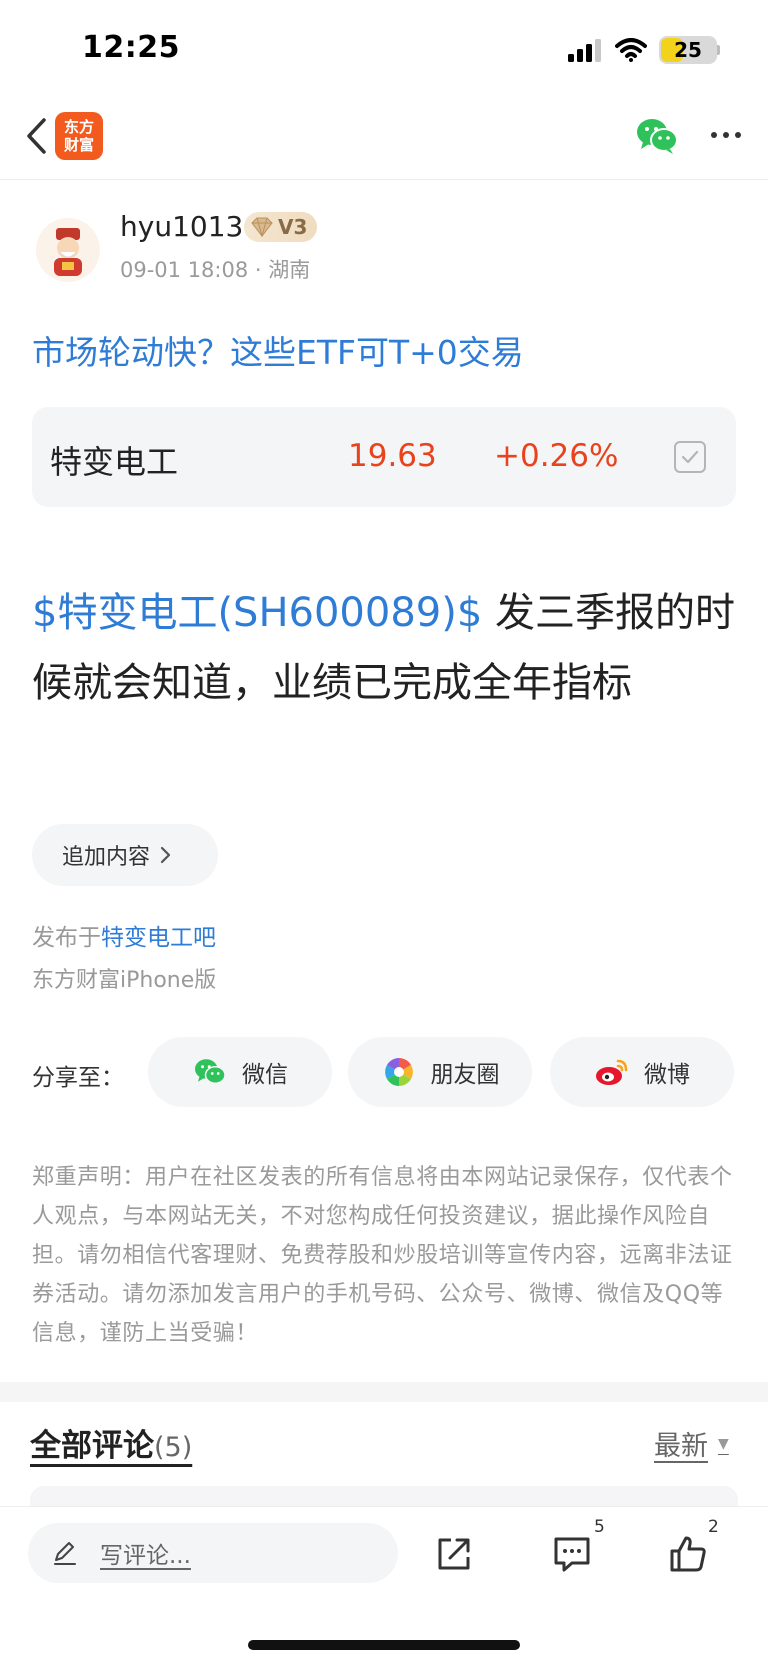 The image size is (768, 1664). I want to click on stock-card: 特变电工 19.63 +0.26%, so click(384, 457).